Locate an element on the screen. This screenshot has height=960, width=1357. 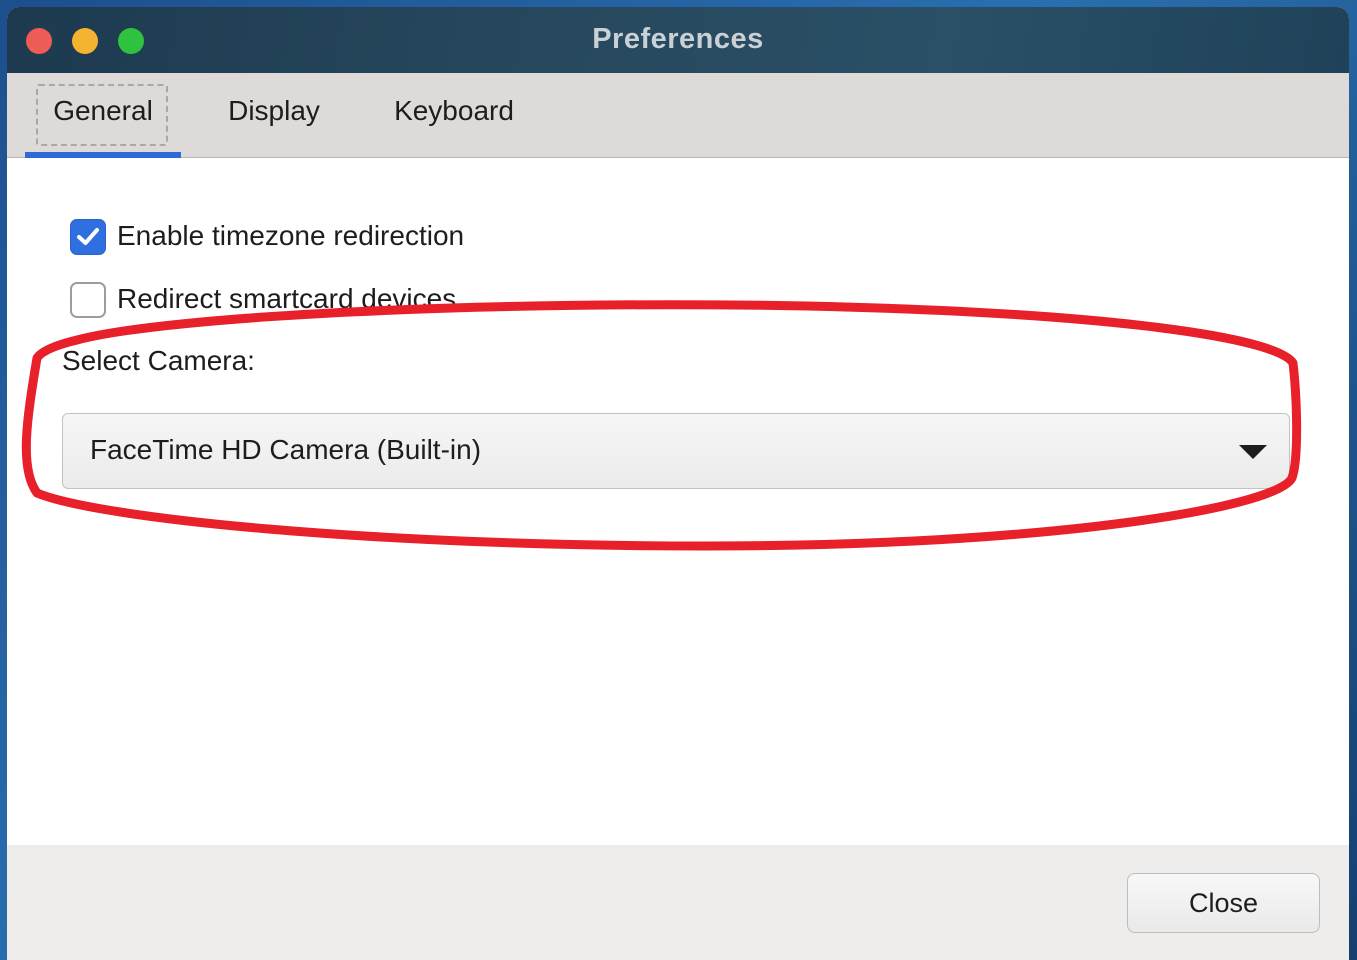
tab-display-label: Display is located at coordinates (274, 110).